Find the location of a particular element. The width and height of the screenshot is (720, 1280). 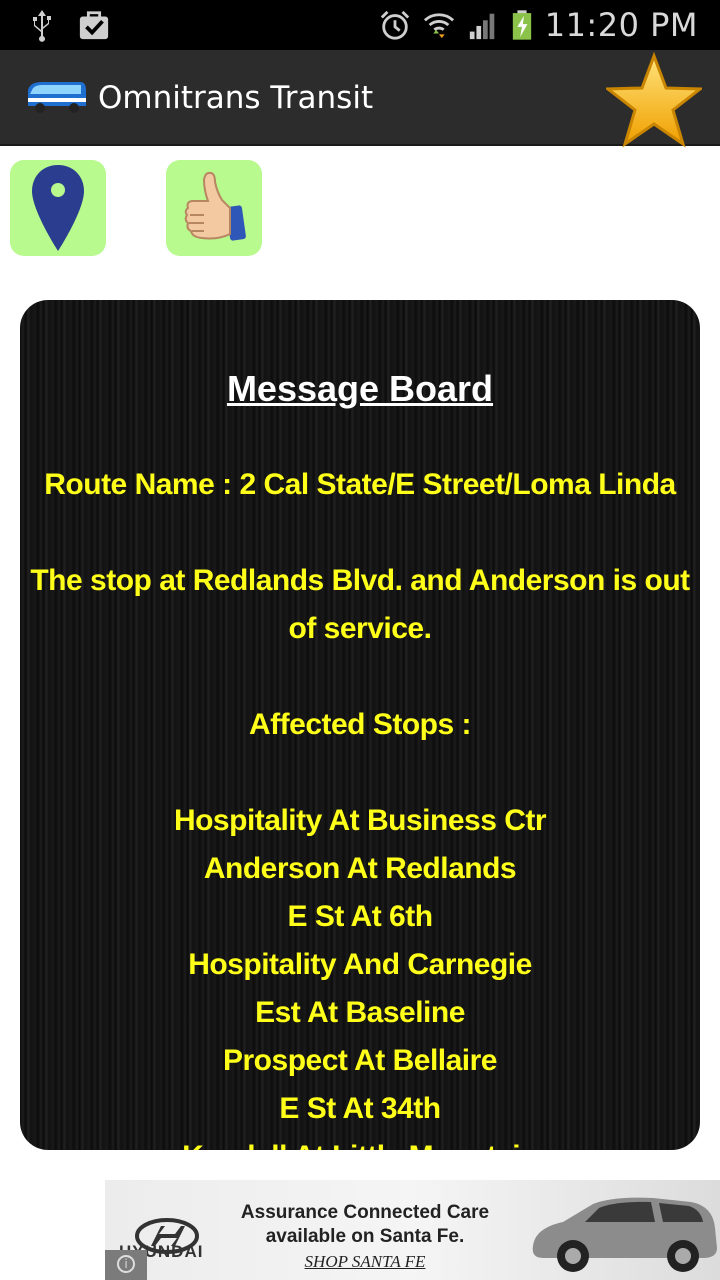

affected-stops-label: Affected Stops : is located at coordinates (360, 724).